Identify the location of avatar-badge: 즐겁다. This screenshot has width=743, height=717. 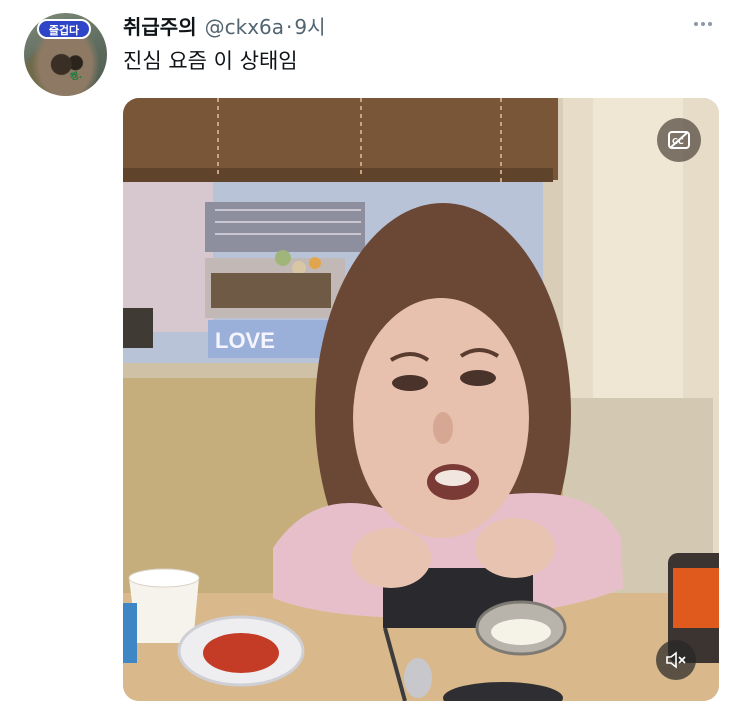
(64, 29).